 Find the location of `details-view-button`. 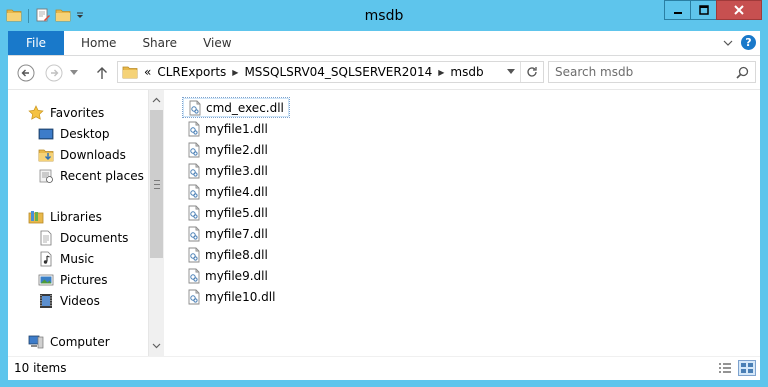

details-view-button is located at coordinates (725, 368).